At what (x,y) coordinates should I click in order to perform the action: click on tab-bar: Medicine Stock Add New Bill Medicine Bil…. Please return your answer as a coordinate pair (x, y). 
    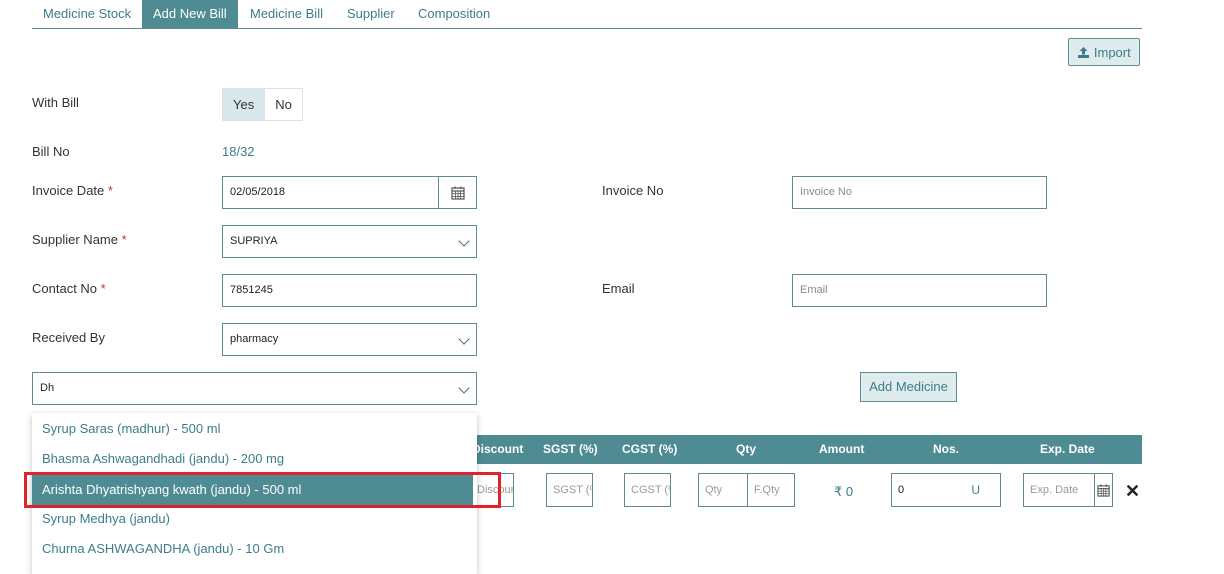
    Looking at the image, I should click on (587, 14).